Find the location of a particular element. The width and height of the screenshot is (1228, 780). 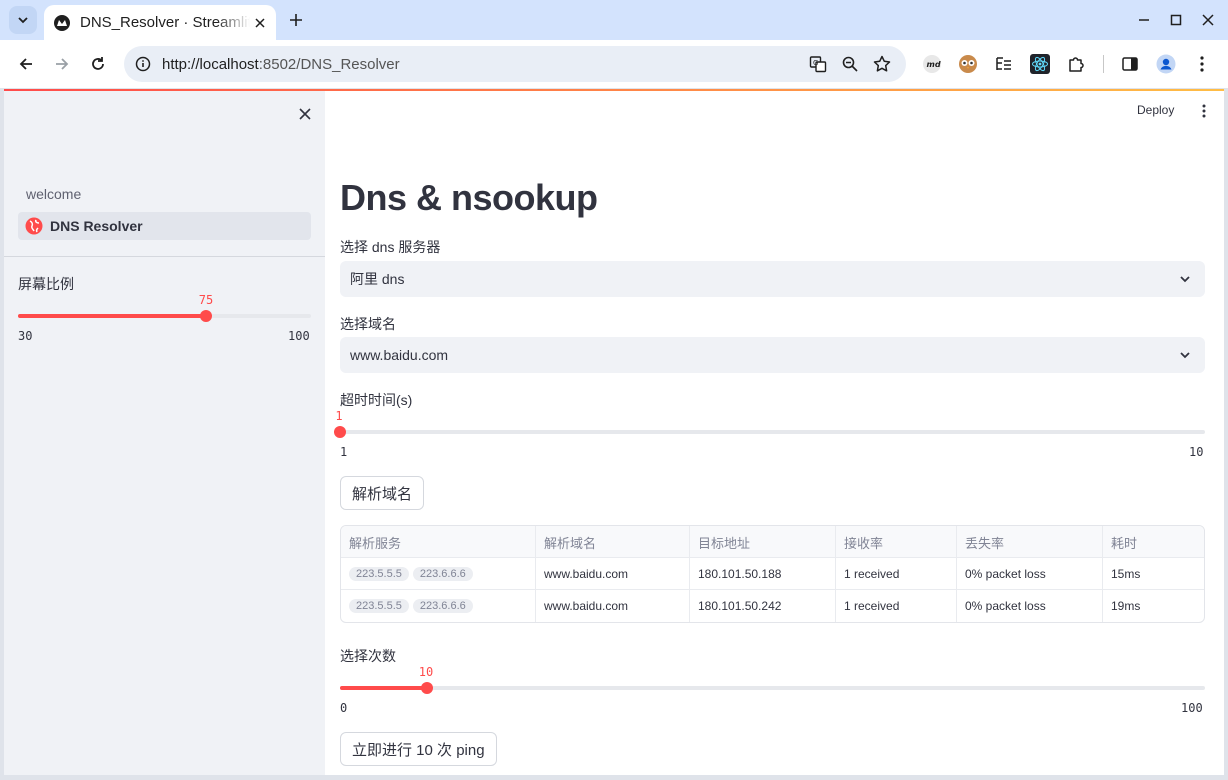

column-header: 解析服务 is located at coordinates (438, 542).